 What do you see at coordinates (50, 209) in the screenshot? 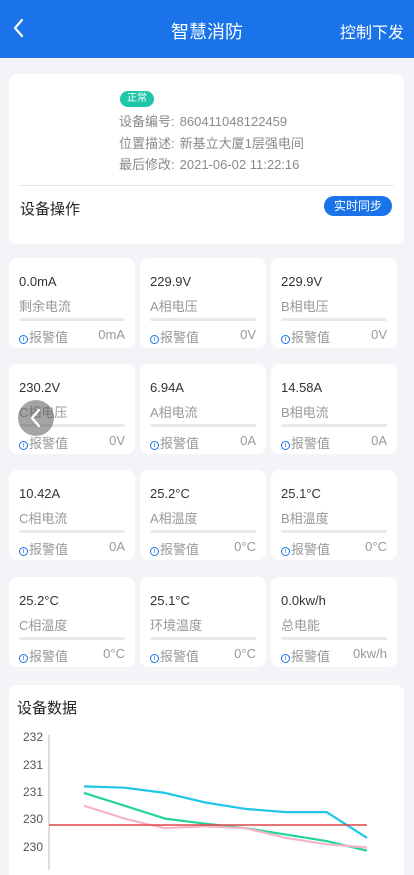
I see `device-operations-label: 设备操作` at bounding box center [50, 209].